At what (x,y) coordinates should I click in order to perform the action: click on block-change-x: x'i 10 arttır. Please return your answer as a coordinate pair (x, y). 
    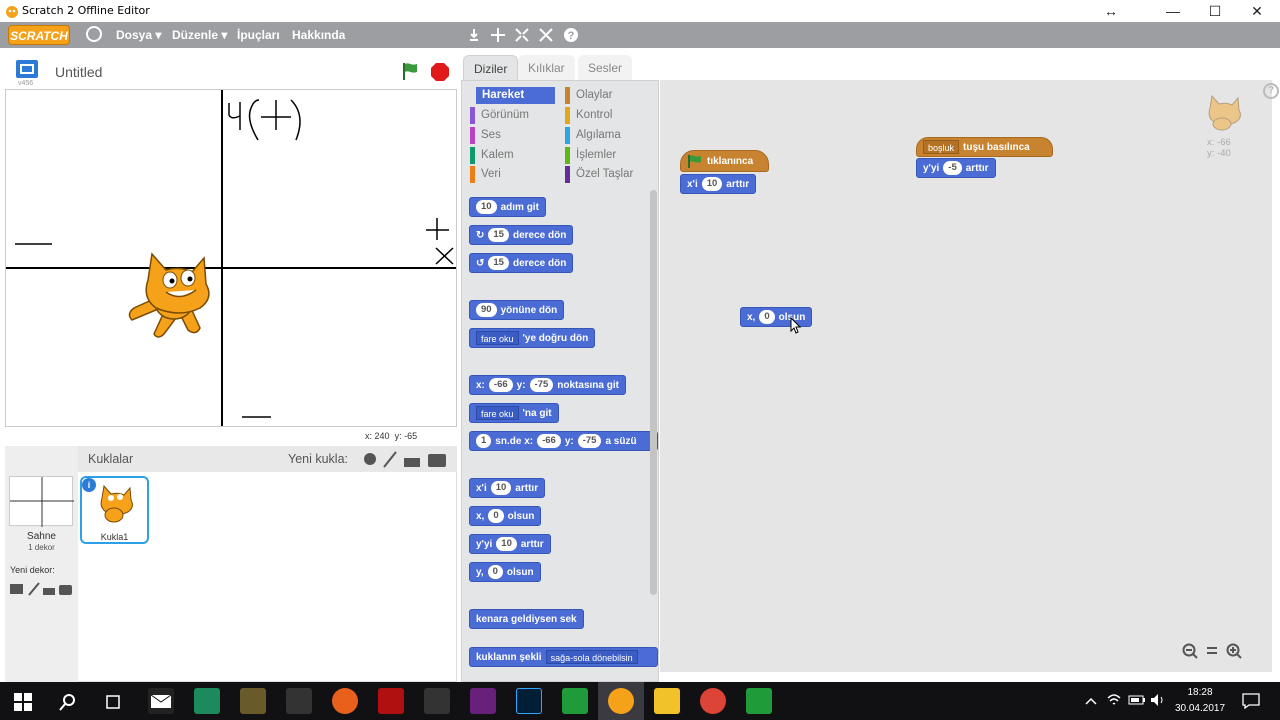
    Looking at the image, I should click on (507, 488).